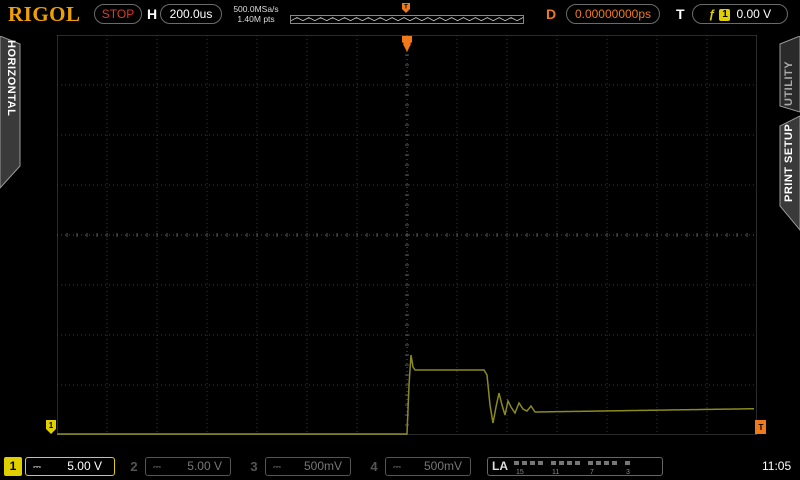  Describe the element at coordinates (308, 466) in the screenshot. I see `channel-3-scale: ⎓ 500mV` at that location.